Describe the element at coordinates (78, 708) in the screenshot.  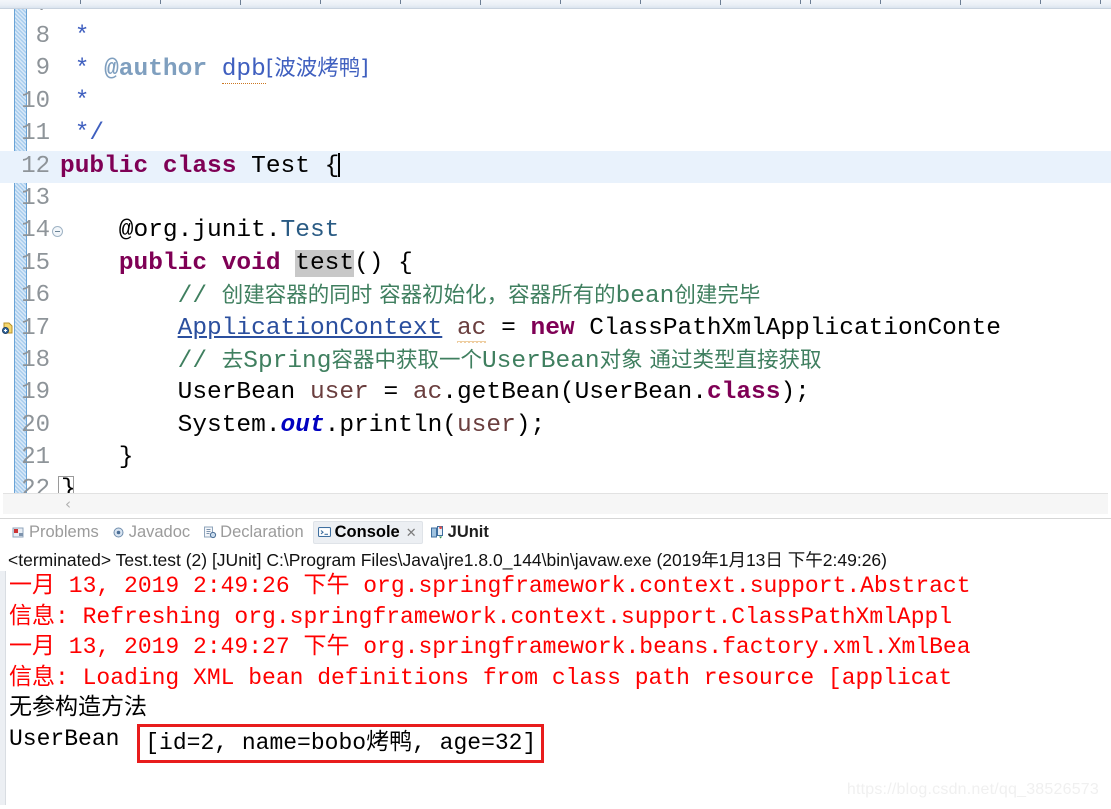
I see `console-stdout-line: 无参构造方法` at that location.